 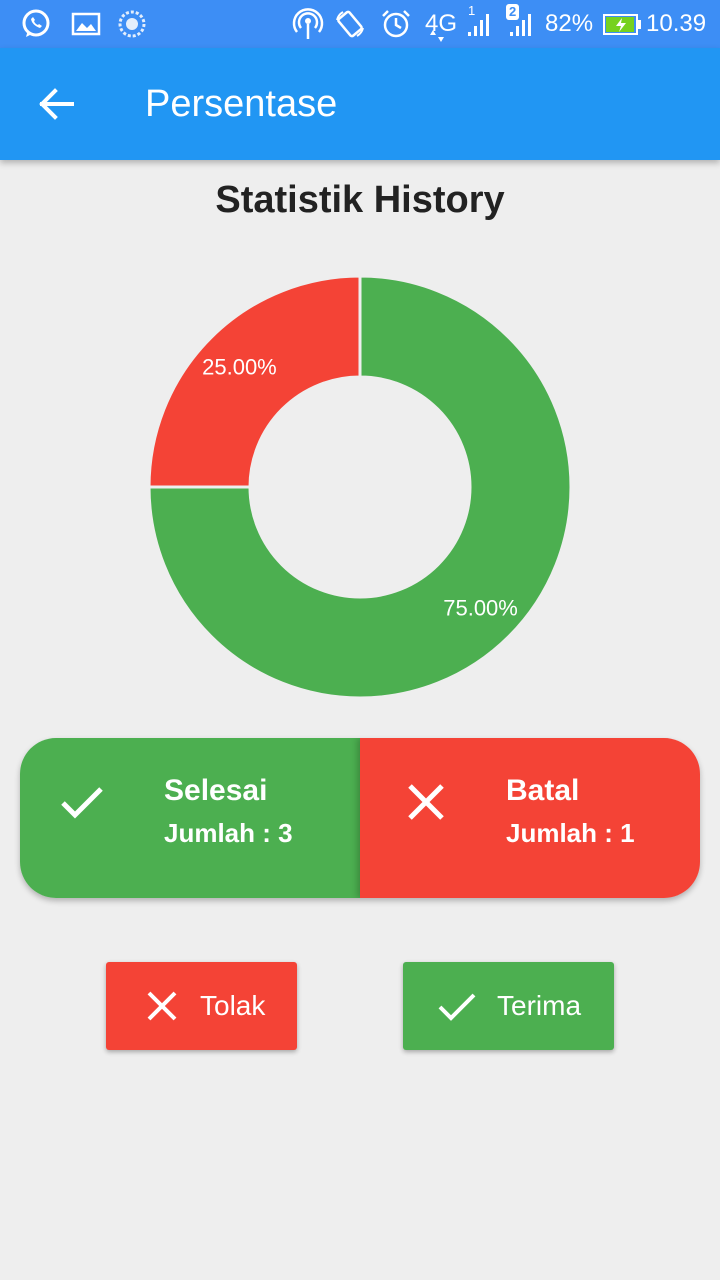 I want to click on data-arrows-icon, so click(x=437, y=36).